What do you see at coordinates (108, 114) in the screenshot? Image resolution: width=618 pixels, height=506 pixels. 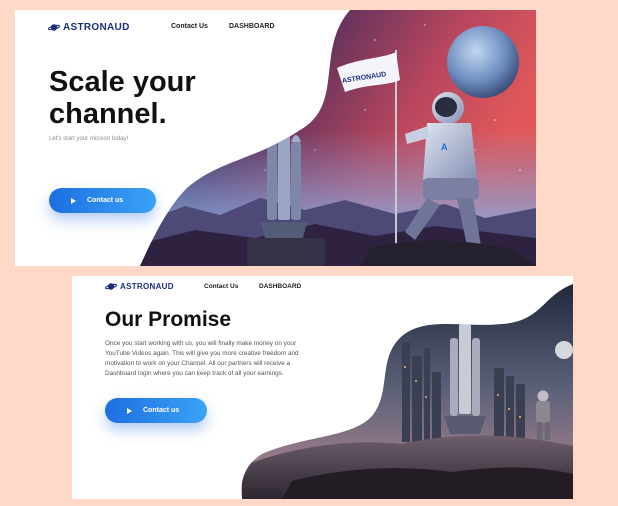 I see `headline-line-2: channel.` at bounding box center [108, 114].